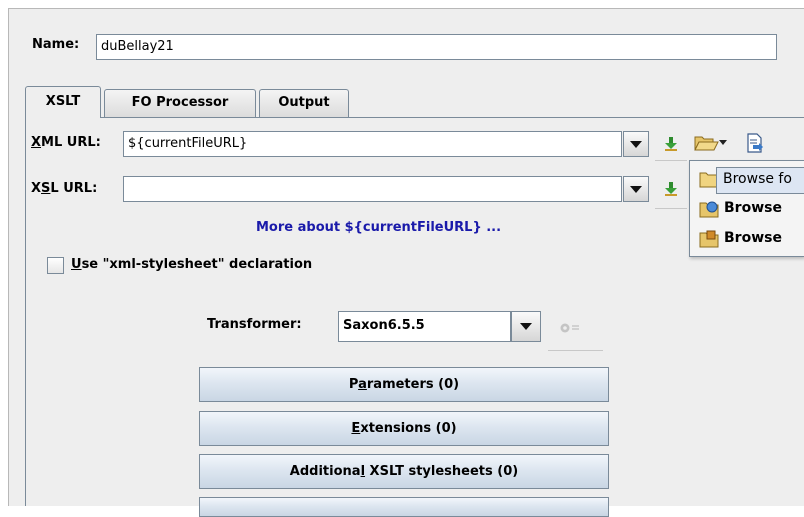 This screenshot has width=804, height=517. I want to click on transformer-separator, so click(575, 350).